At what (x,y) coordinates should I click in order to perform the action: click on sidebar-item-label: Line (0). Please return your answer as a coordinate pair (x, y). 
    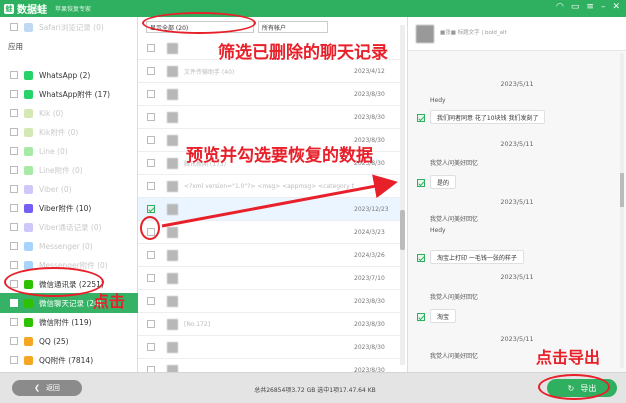
    Looking at the image, I should click on (53, 151).